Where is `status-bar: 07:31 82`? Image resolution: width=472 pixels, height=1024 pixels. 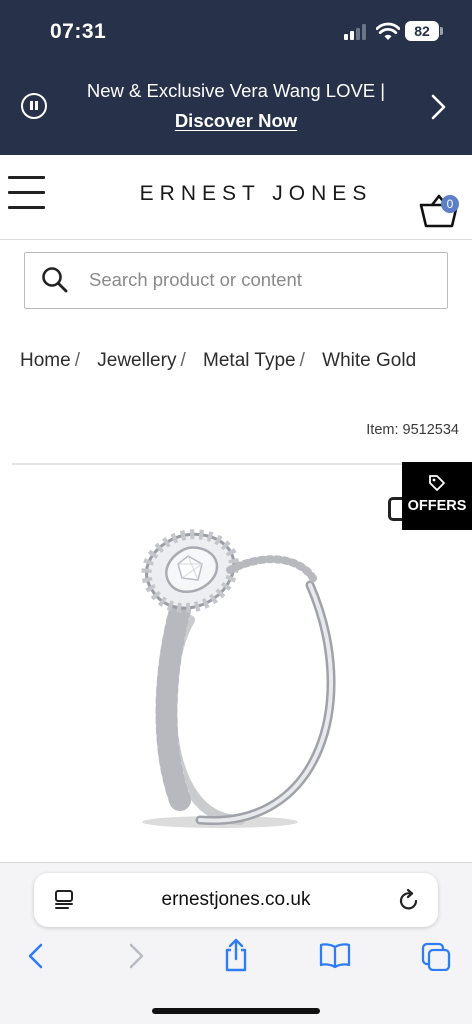
status-bar: 07:31 82 is located at coordinates (236, 31).